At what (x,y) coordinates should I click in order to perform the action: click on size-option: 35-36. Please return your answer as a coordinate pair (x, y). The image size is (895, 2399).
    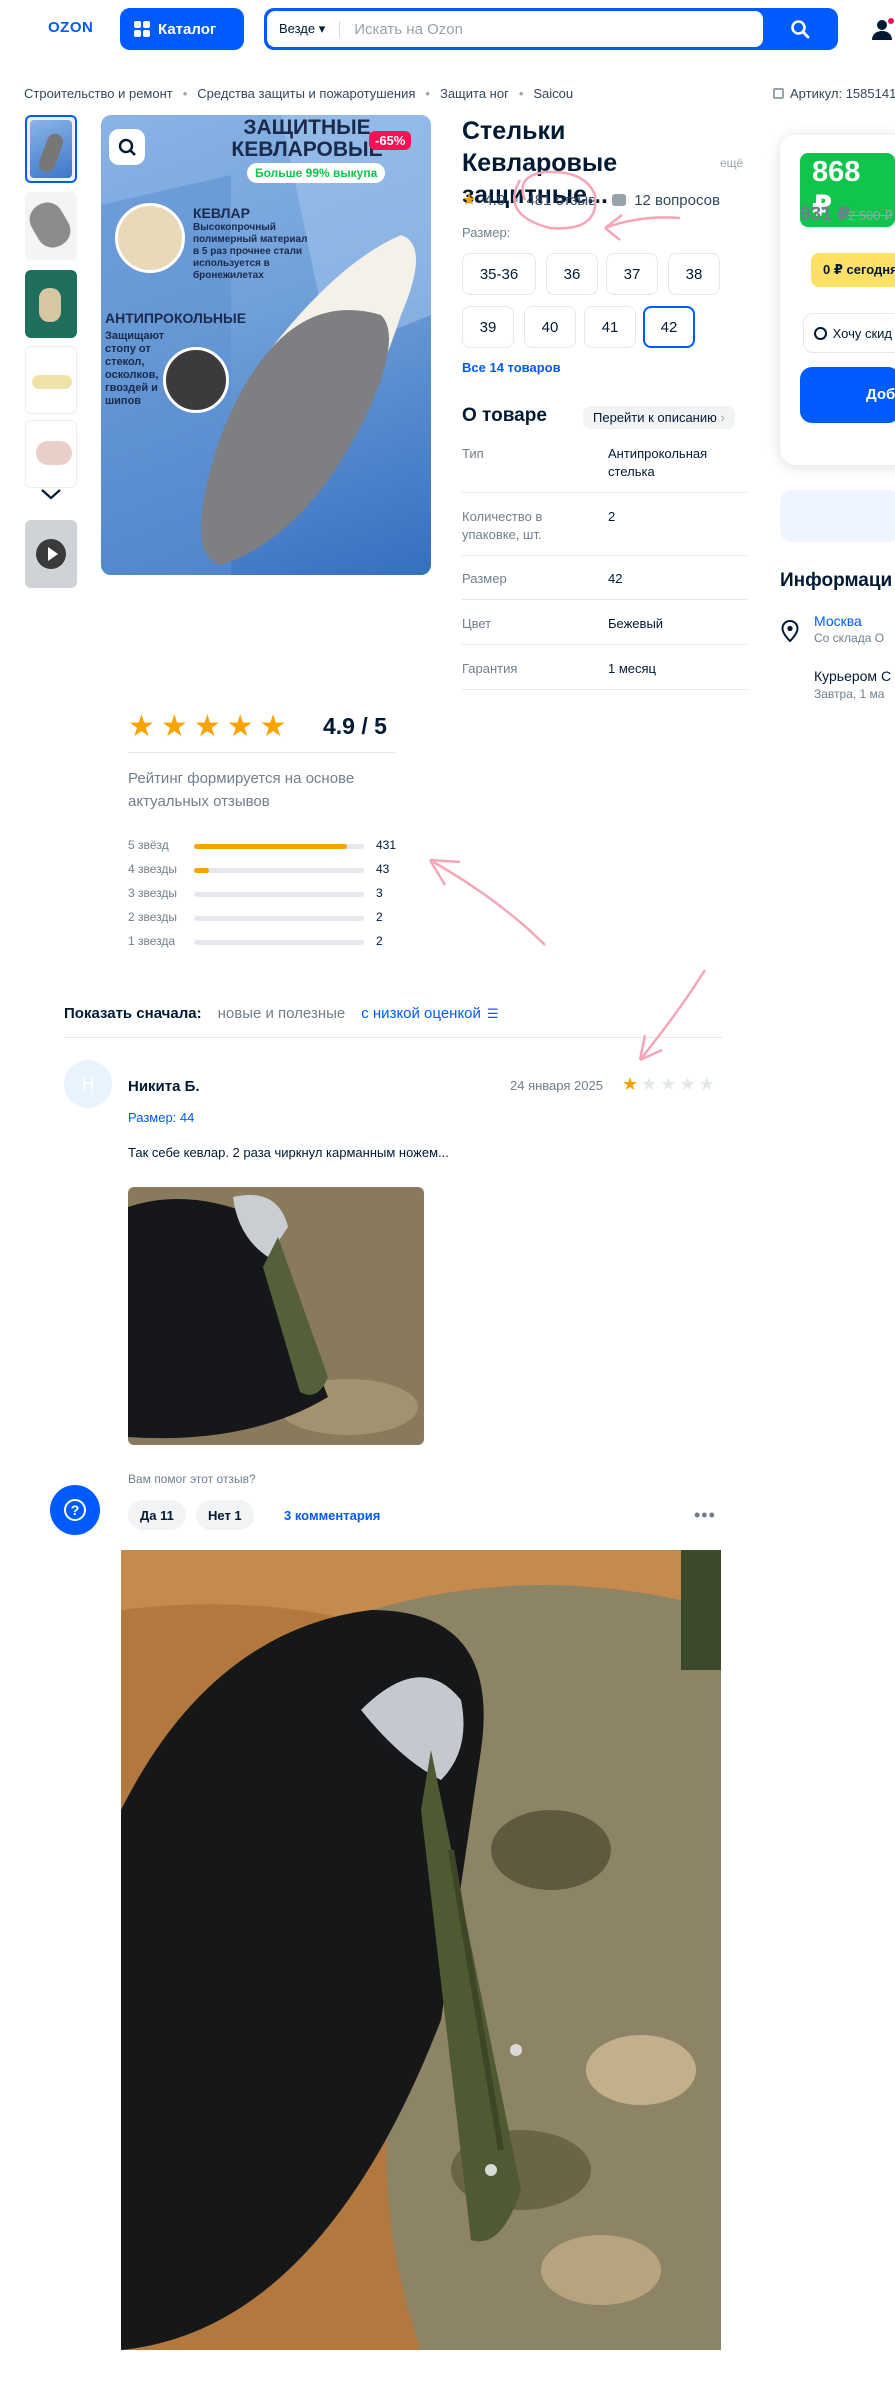
    Looking at the image, I should click on (499, 274).